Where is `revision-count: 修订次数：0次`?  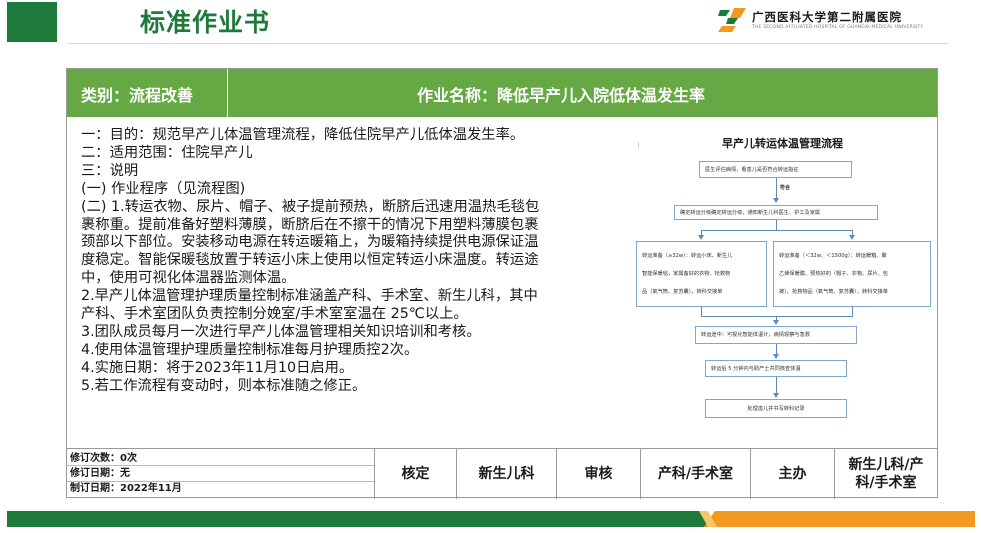
revision-count: 修订次数：0次 is located at coordinates (103, 458).